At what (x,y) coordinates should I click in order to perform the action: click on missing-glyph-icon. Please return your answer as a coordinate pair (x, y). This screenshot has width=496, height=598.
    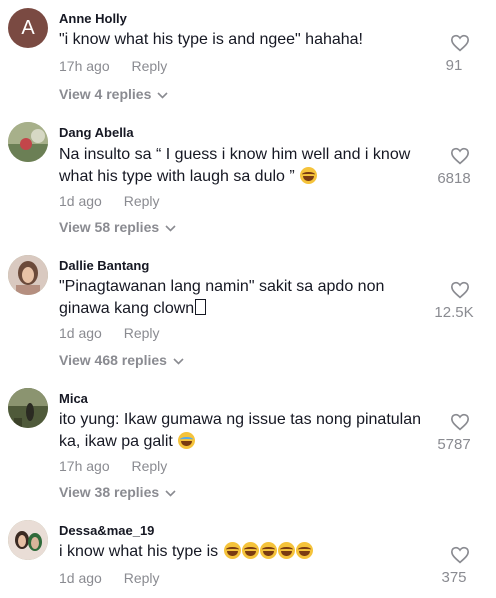
    Looking at the image, I should click on (201, 307).